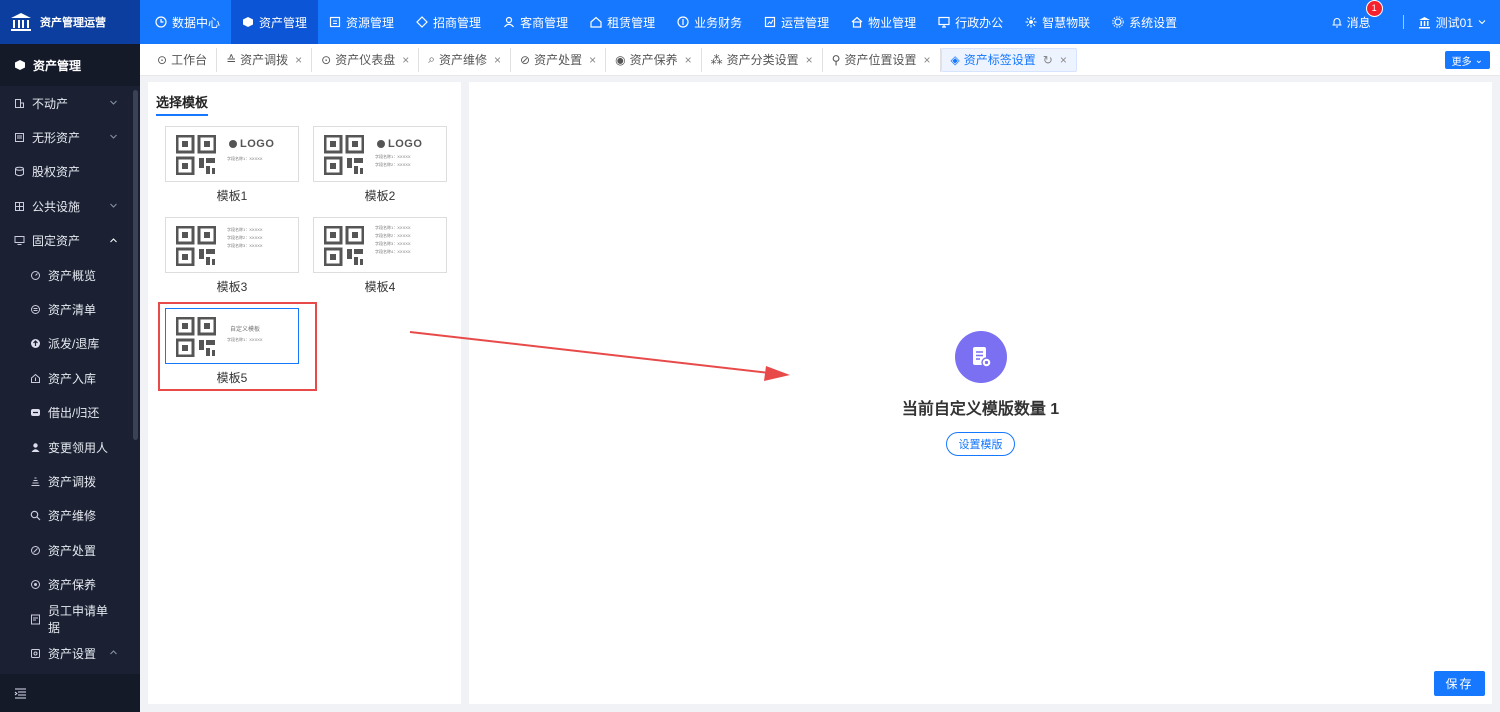 The image size is (1500, 712). What do you see at coordinates (70, 584) in the screenshot?
I see `sidebar-item-asset-maintenance: 资产保养` at bounding box center [70, 584].